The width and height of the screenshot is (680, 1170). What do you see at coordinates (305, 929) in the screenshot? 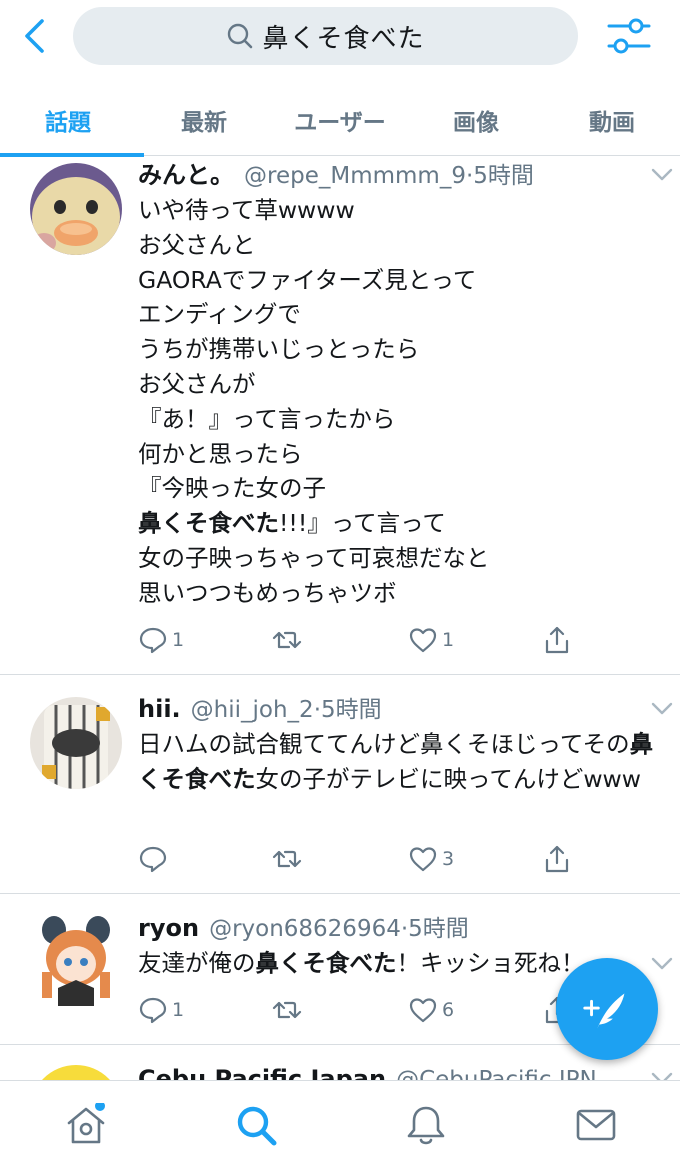
I see `user-handle: @ryon68626964` at bounding box center [305, 929].